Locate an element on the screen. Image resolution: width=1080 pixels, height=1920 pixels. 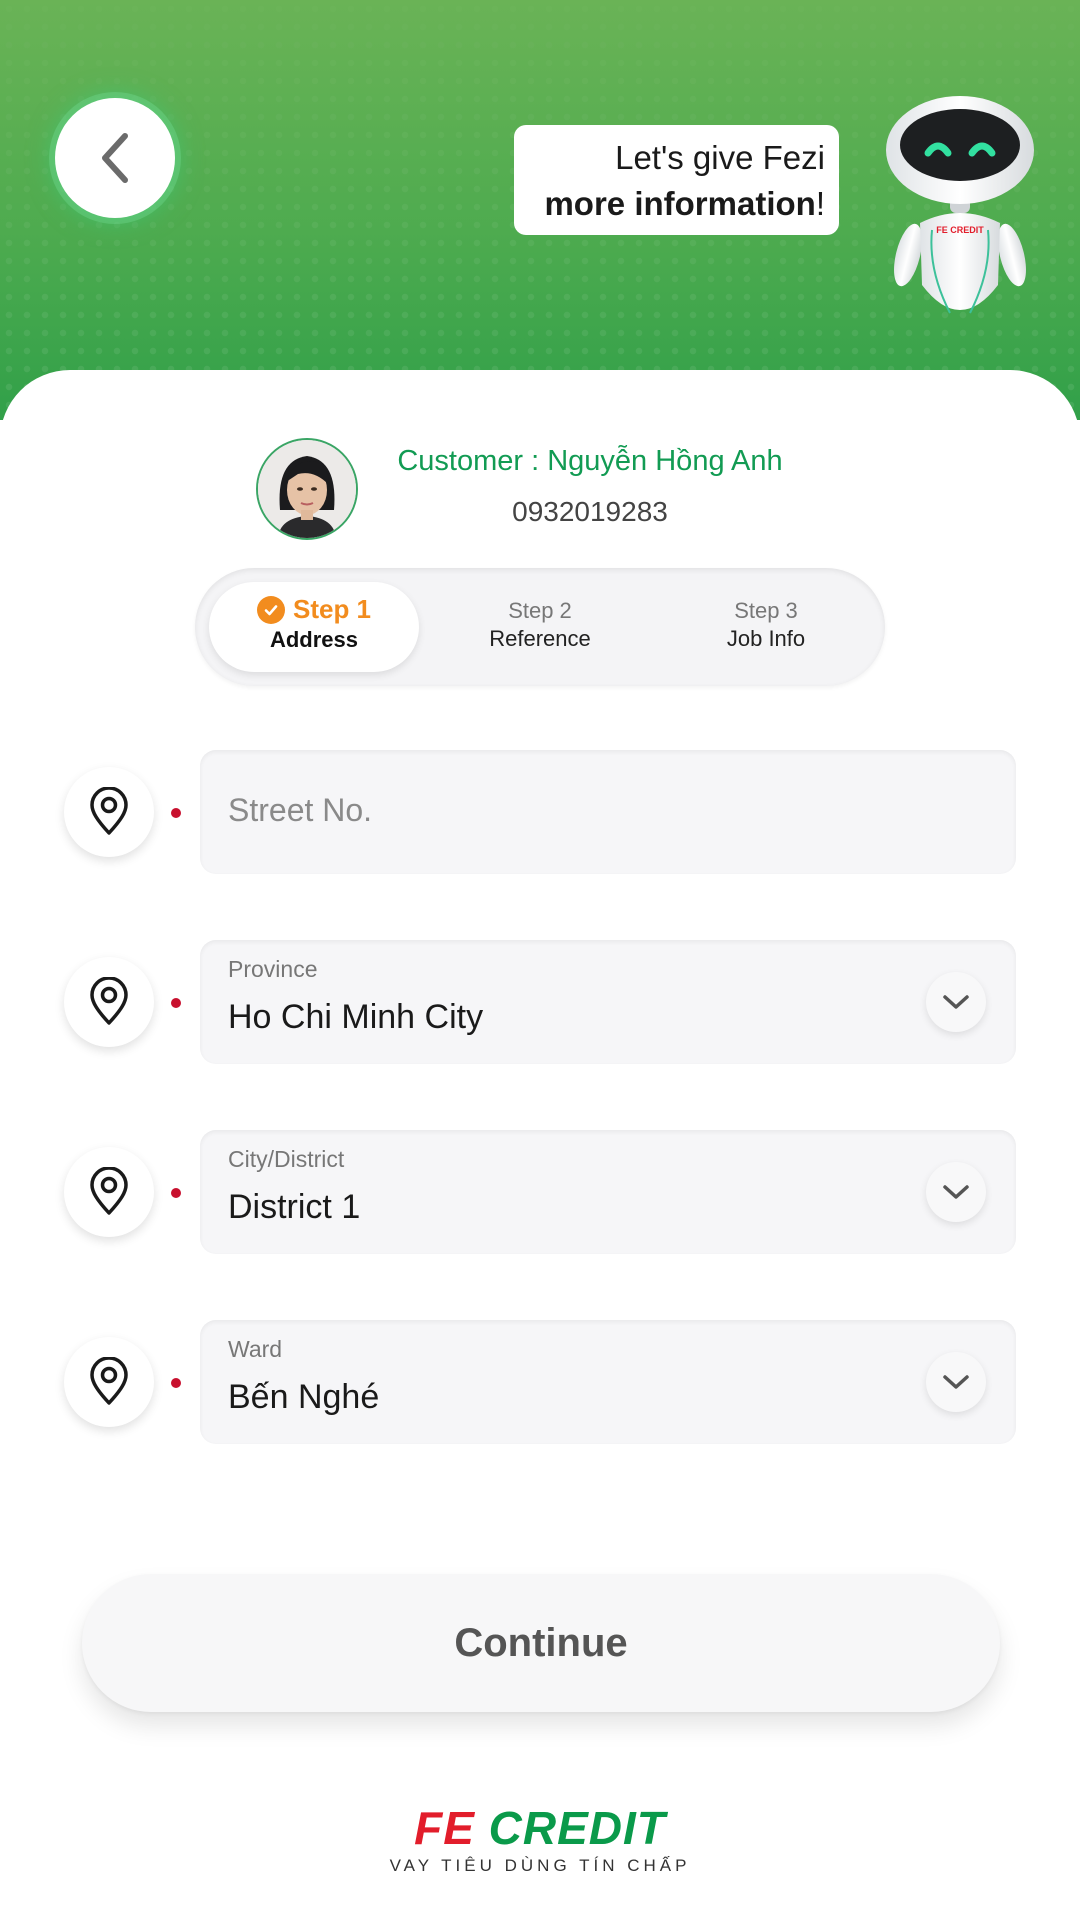
logo-fe: FE is located at coordinates (444, 1828).